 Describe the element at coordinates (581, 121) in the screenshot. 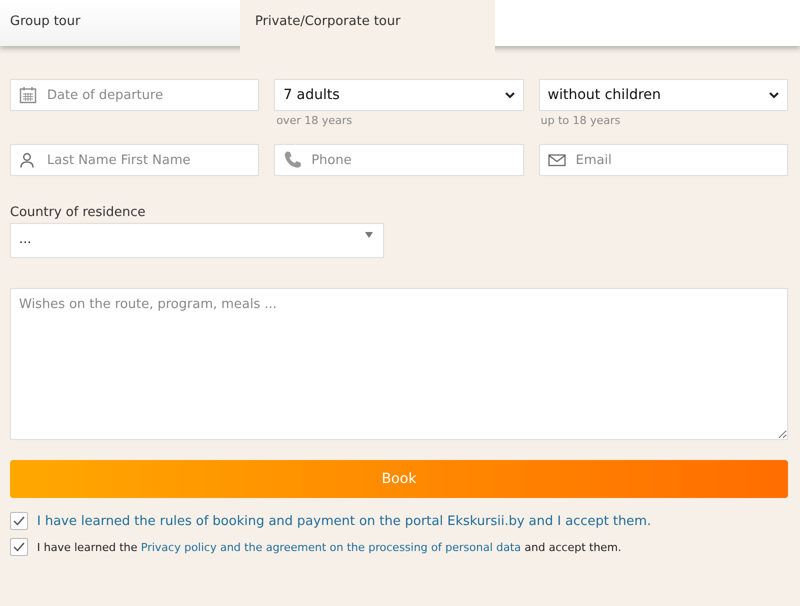

I see `hint-text: up to 18 years` at that location.